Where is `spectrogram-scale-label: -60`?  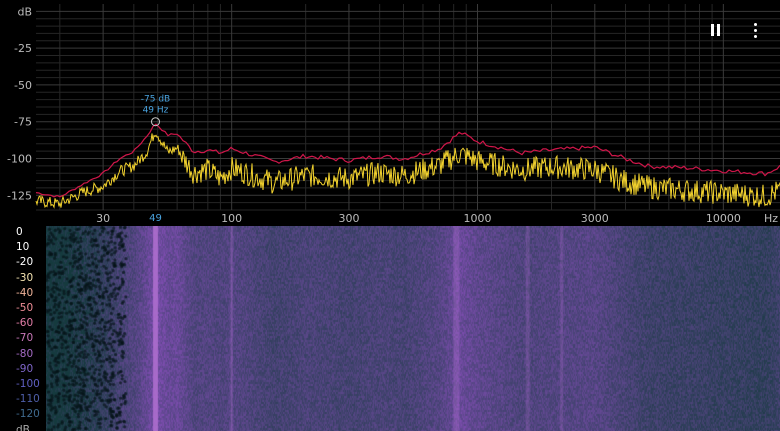 spectrogram-scale-label: -60 is located at coordinates (25, 323).